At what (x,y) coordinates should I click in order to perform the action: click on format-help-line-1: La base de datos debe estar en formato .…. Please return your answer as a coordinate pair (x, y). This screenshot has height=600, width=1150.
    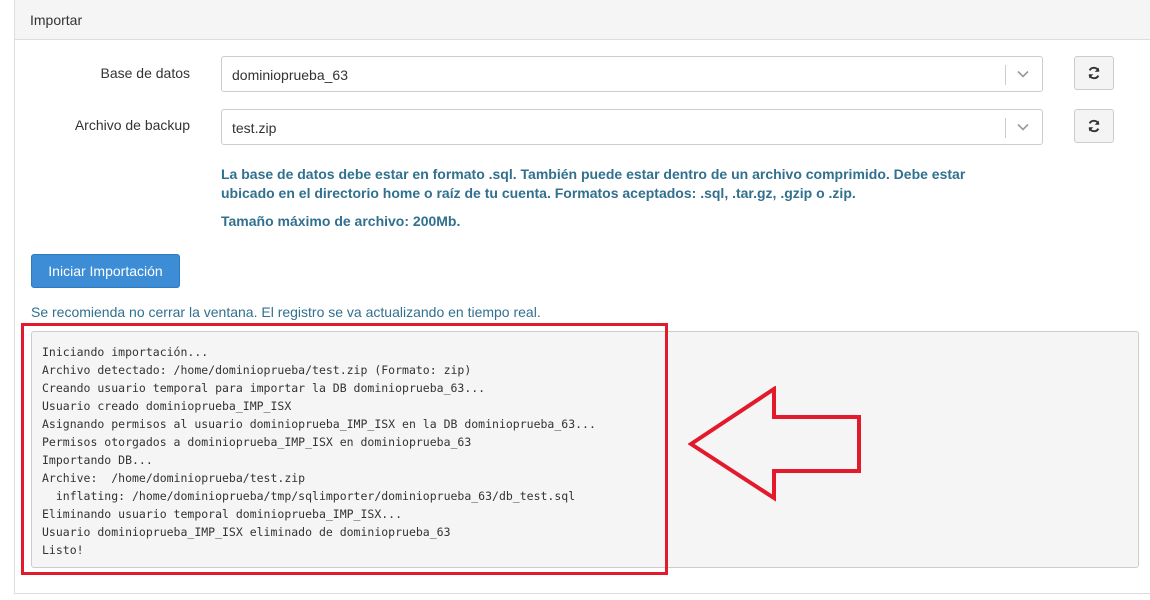
    Looking at the image, I should click on (593, 174).